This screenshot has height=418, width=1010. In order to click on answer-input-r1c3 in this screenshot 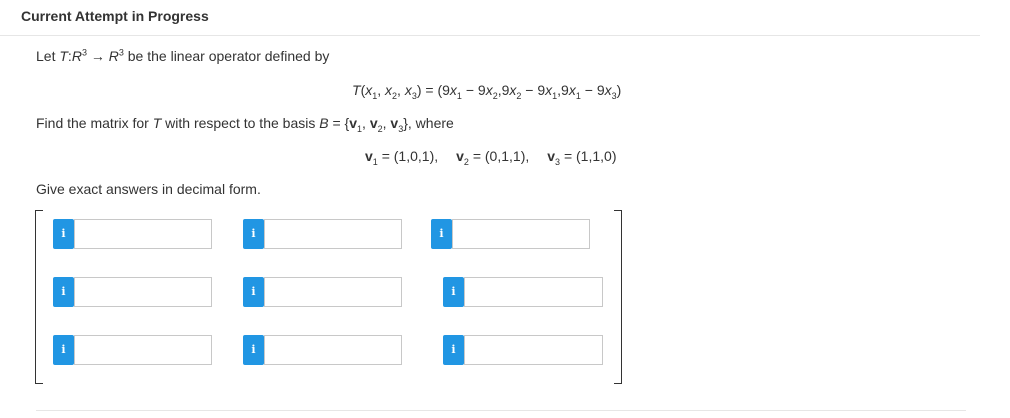, I will do `click(521, 234)`.